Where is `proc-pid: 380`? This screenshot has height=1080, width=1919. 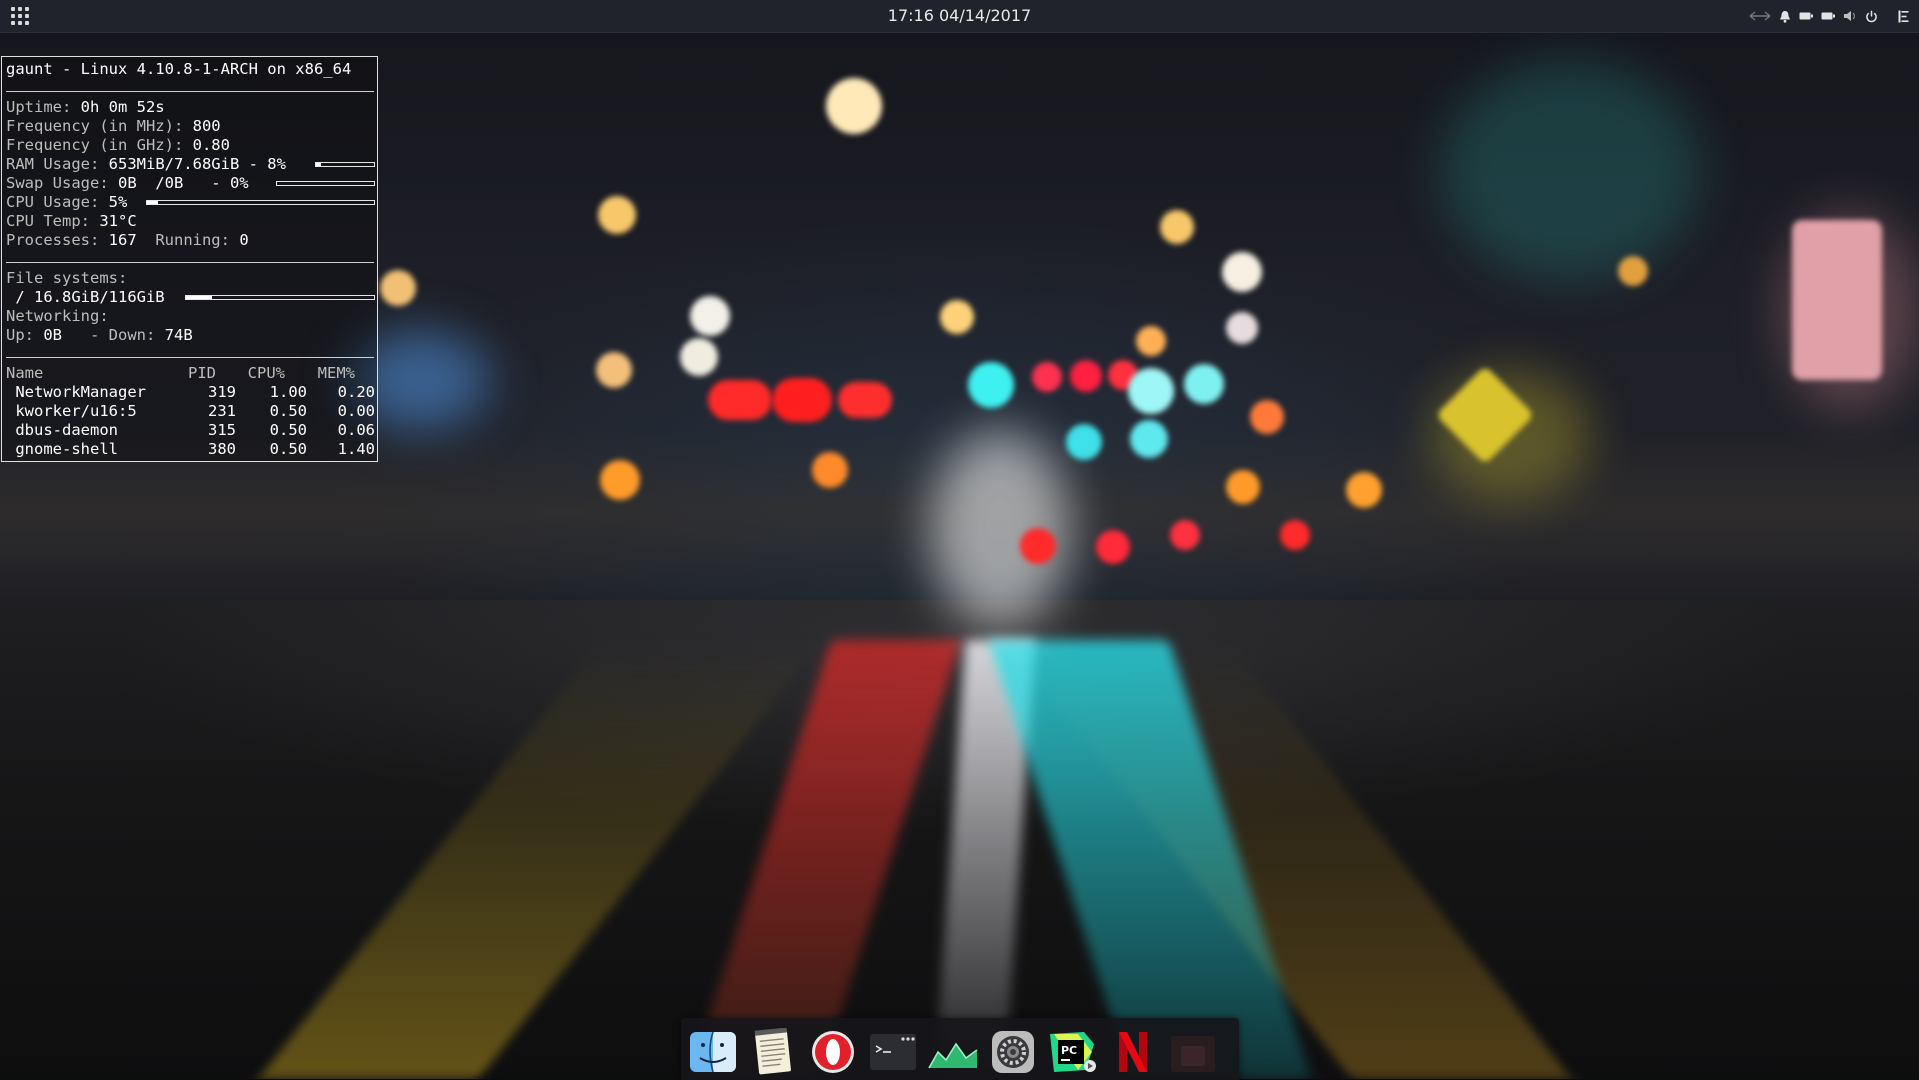
proc-pid: 380 is located at coordinates (222, 449).